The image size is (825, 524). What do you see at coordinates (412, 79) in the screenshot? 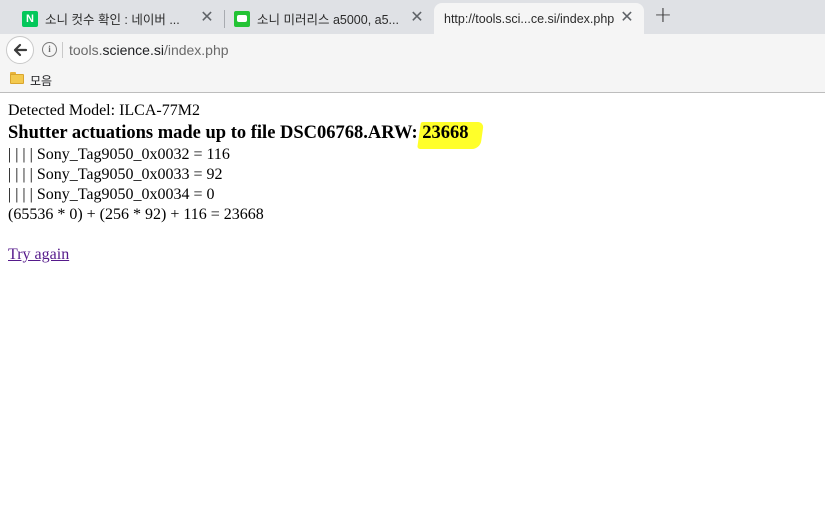
I see `bookmarks-bar: 모음` at bounding box center [412, 79].